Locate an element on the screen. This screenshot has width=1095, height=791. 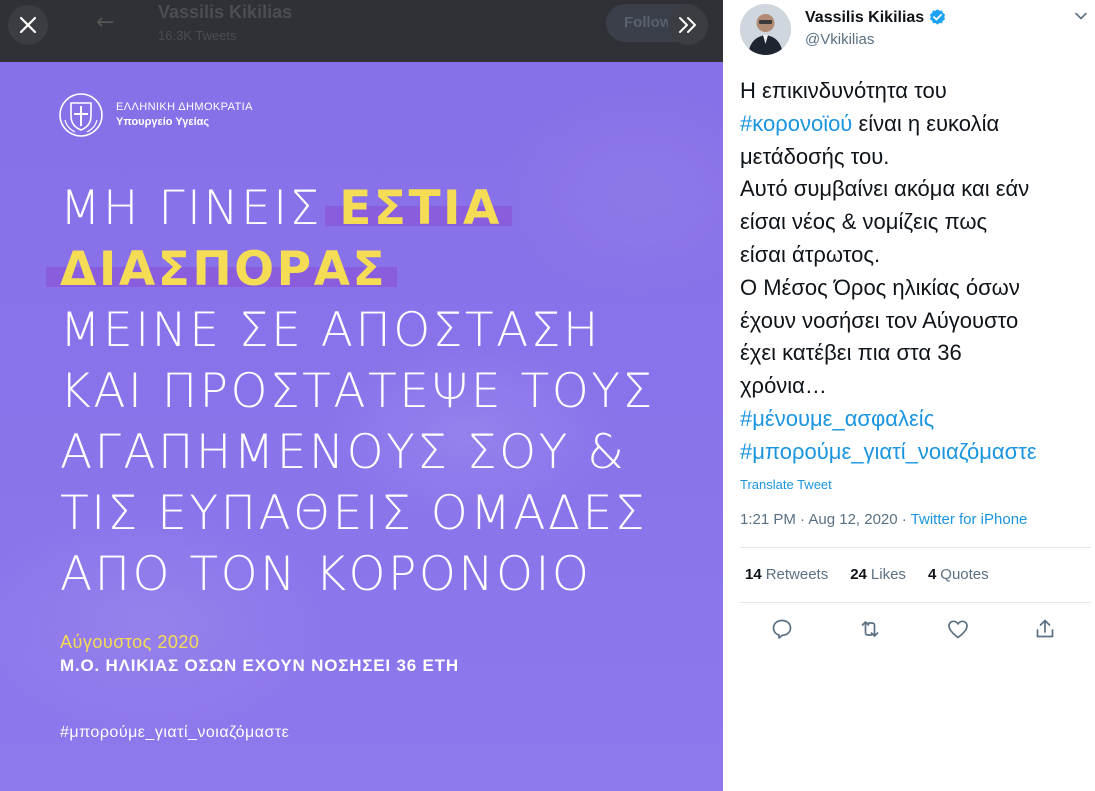
ministry-name: Υπουργείο Υγείας is located at coordinates (163, 122).